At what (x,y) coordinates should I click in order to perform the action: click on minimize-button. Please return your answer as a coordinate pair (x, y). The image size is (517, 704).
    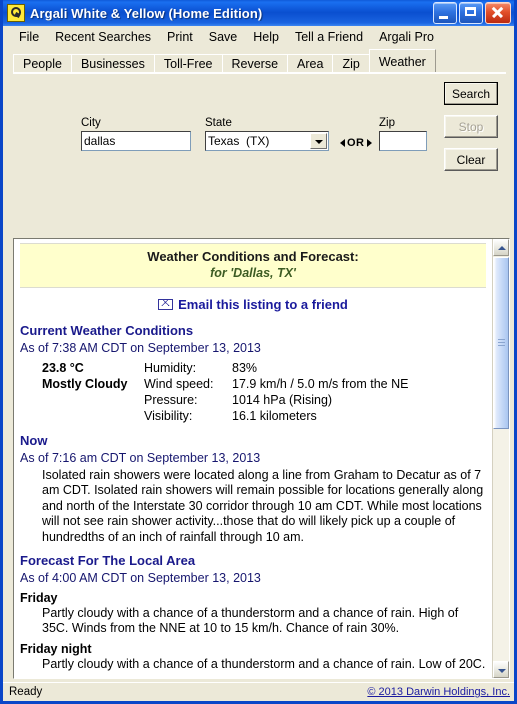
    Looking at the image, I should click on (445, 13).